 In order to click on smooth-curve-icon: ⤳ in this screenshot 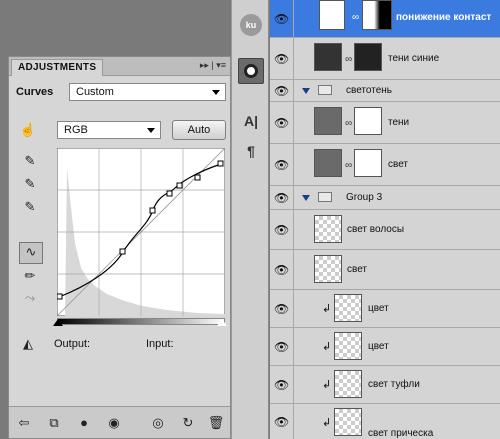, I will do `click(30, 298)`.